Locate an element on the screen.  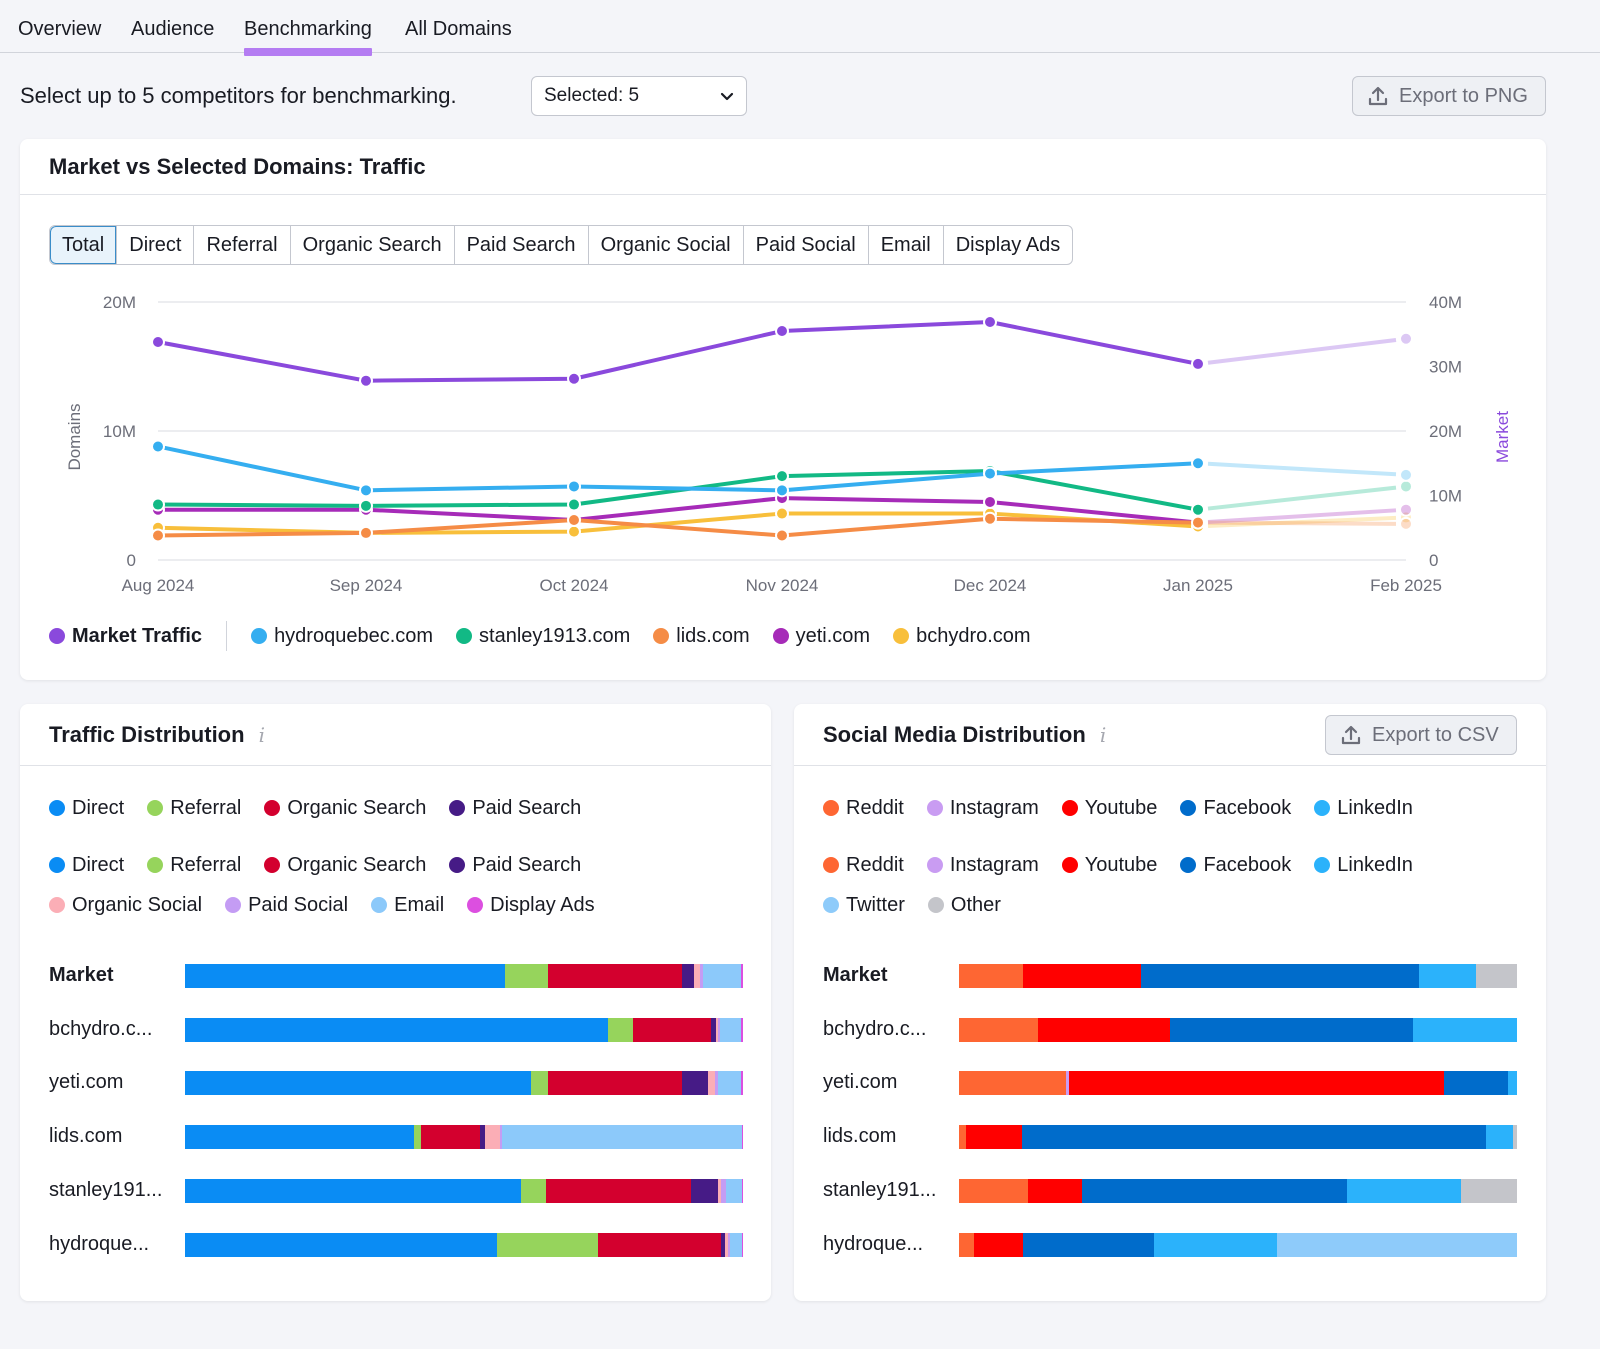
segment-total: Total is located at coordinates (83, 245).